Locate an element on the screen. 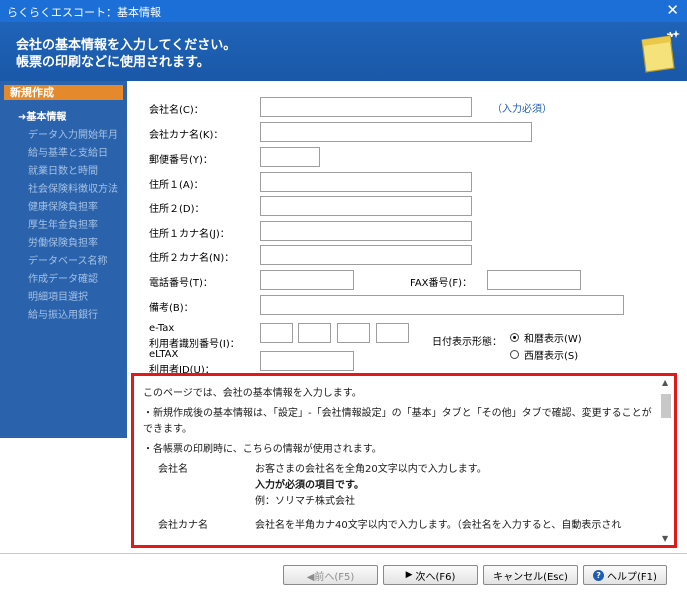  help-intro: このページでは、会社の基本情報を入力します。 is located at coordinates (252, 393).